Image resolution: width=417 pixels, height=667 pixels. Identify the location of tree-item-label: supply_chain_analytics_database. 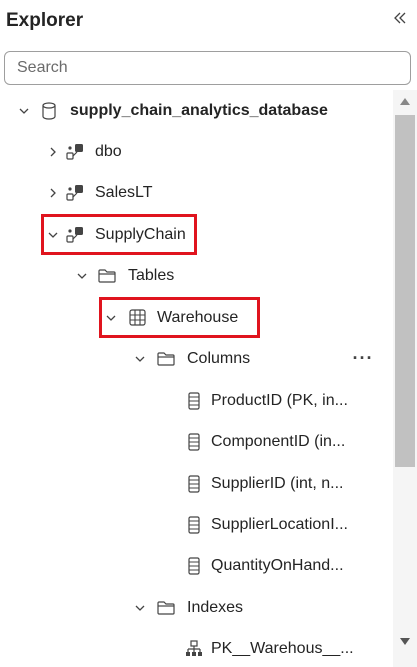
(199, 110).